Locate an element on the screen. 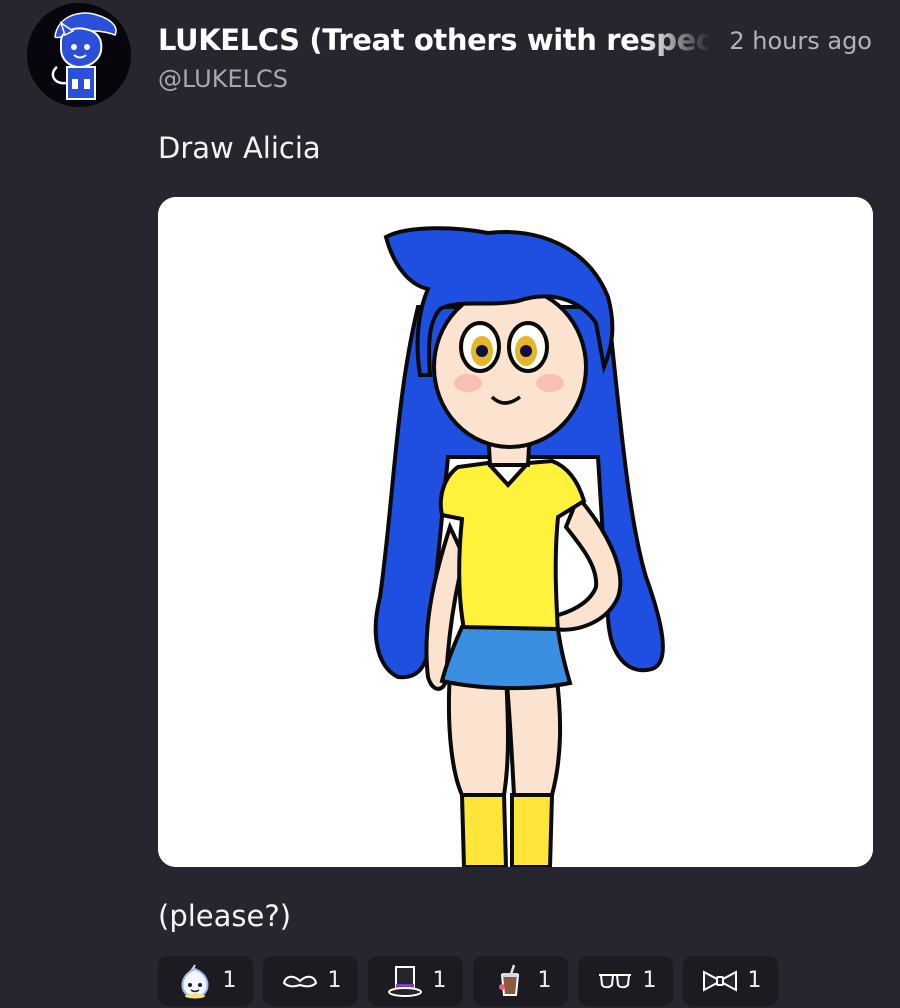 Image resolution: width=900 pixels, height=1008 pixels. author-avatar is located at coordinates (79, 55).